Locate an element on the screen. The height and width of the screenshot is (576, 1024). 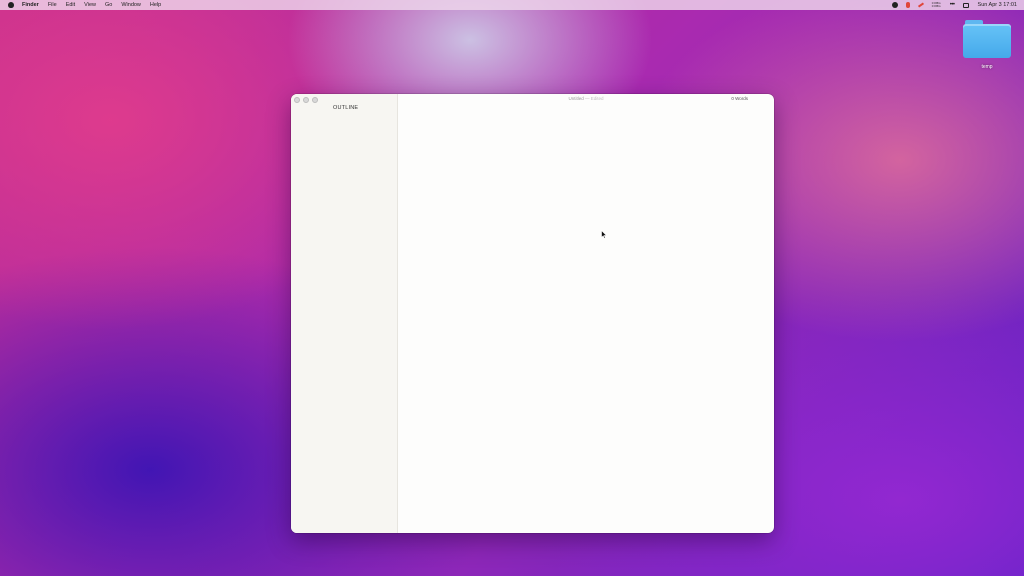
record-status-icon is located at coordinates (894, 5).